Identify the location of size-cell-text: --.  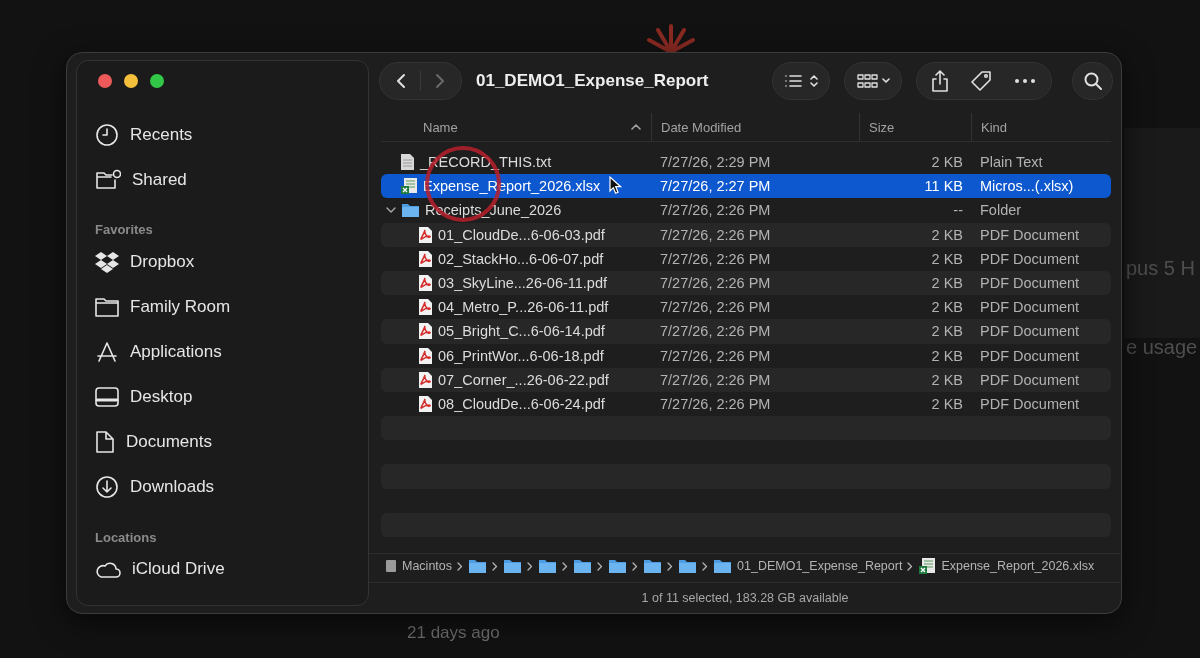
(958, 210).